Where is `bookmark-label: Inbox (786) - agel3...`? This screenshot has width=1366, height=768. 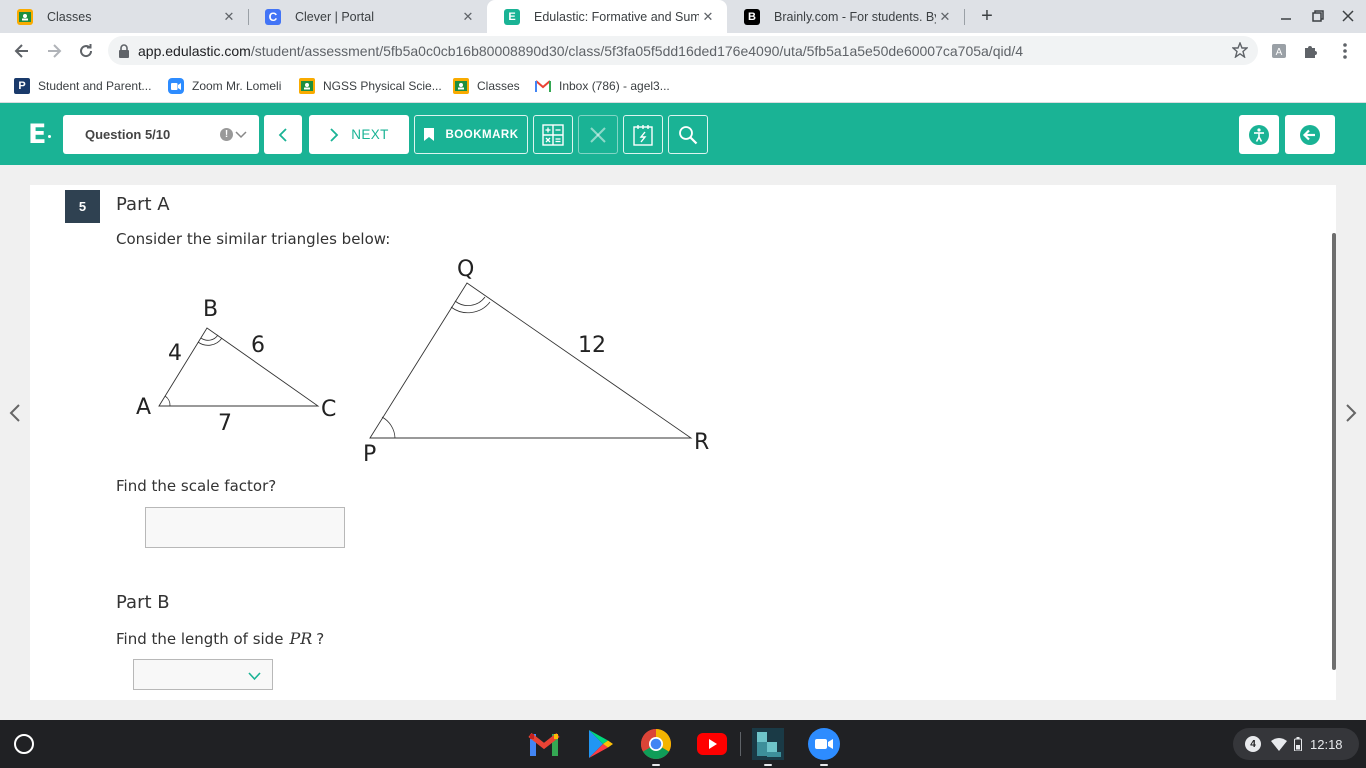 bookmark-label: Inbox (786) - agel3... is located at coordinates (614, 86).